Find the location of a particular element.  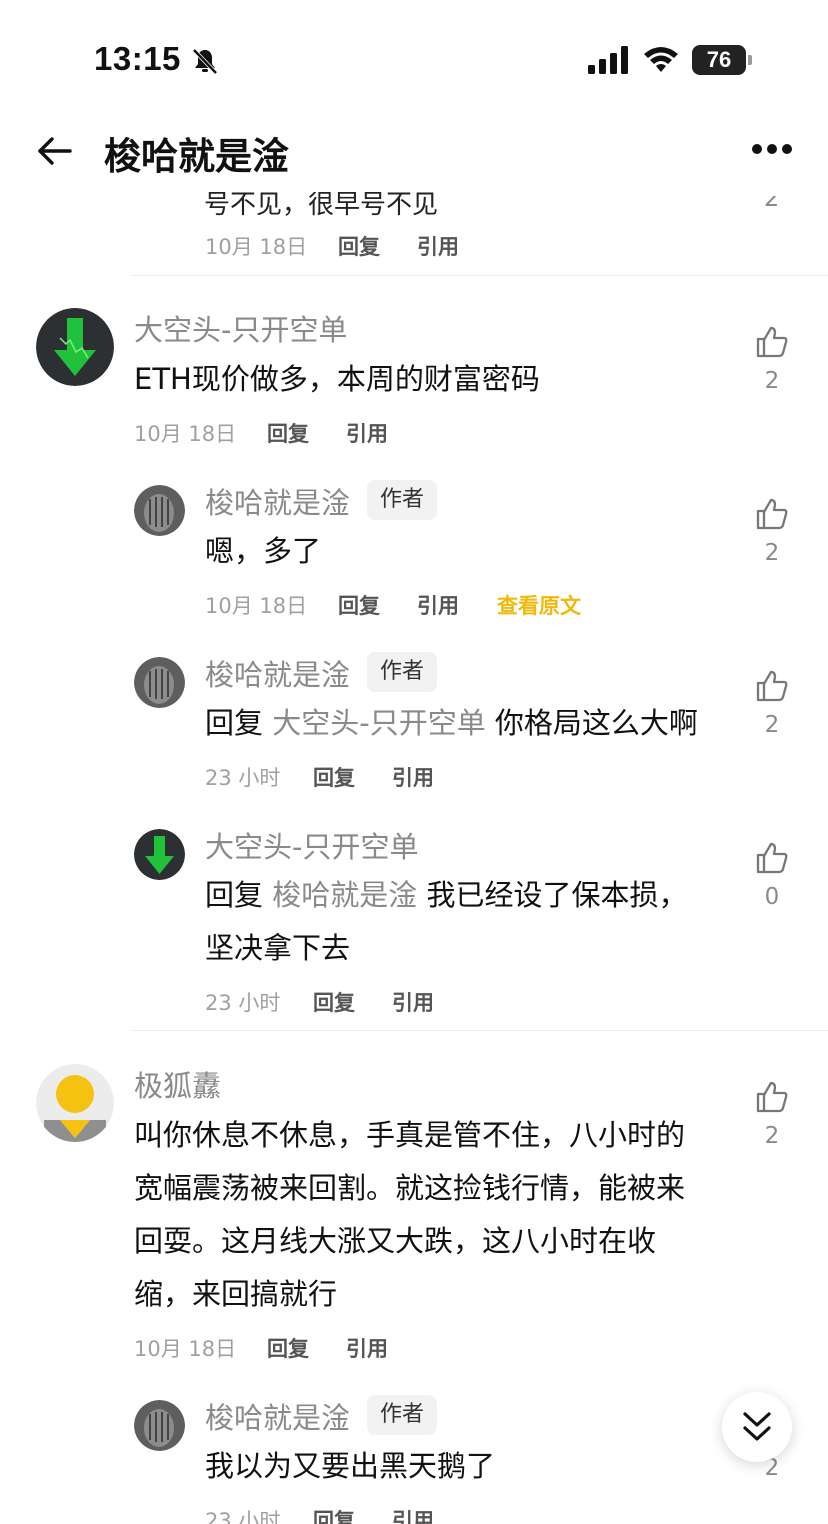

reply-target-user: 大空头-只开空单 is located at coordinates (378, 723).